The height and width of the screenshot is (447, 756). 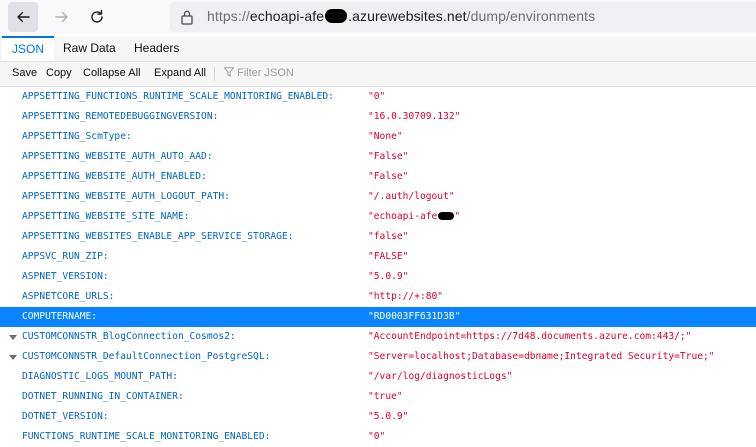 What do you see at coordinates (407, 16) in the screenshot?
I see `url-host-suffix: .azurewebsites.net` at bounding box center [407, 16].